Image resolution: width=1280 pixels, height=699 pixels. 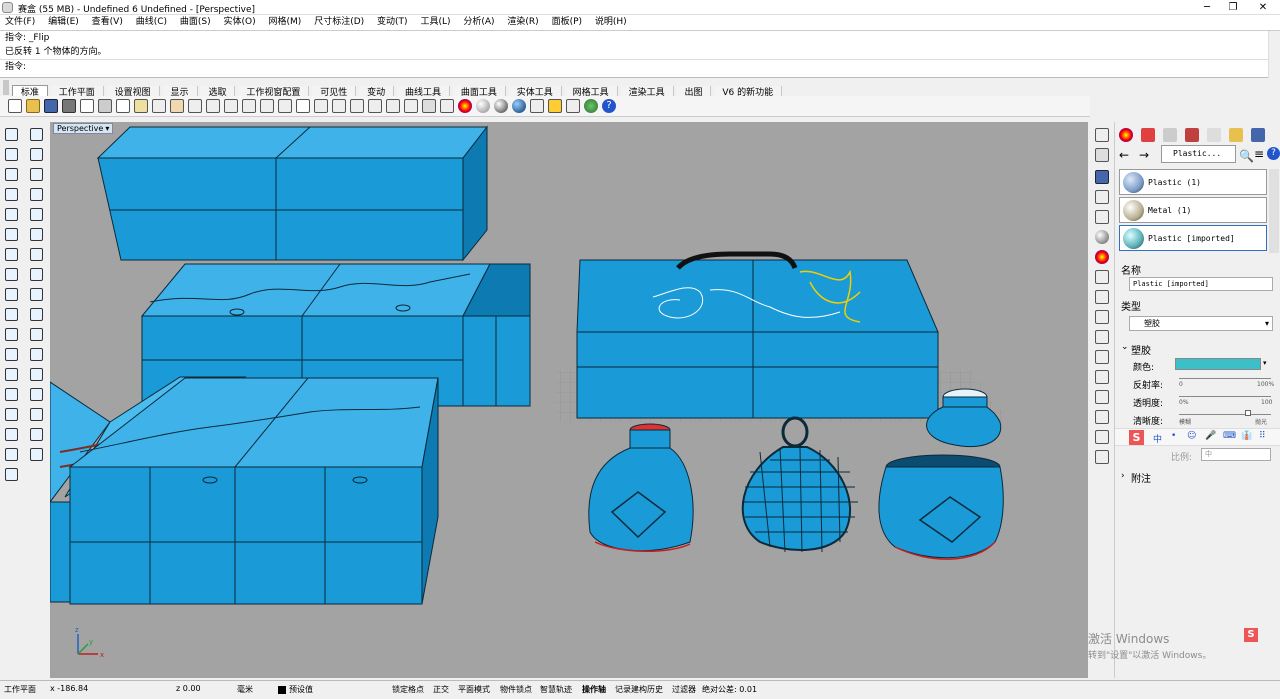 What do you see at coordinates (11, 294) in the screenshot?
I see `extrude-icon` at bounding box center [11, 294].